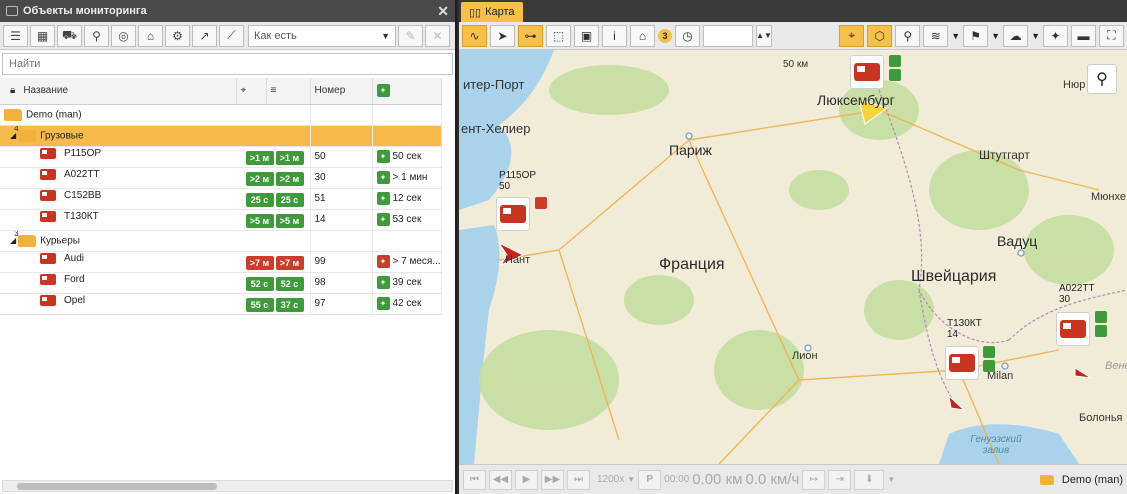  Describe the element at coordinates (96, 35) in the screenshot. I see `geofence-icon: ⚲` at that location.